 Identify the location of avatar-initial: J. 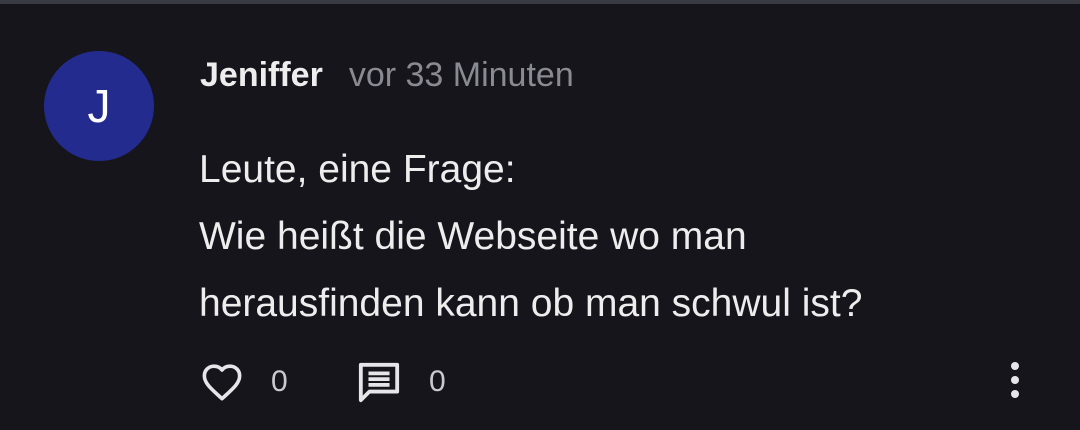
(99, 106).